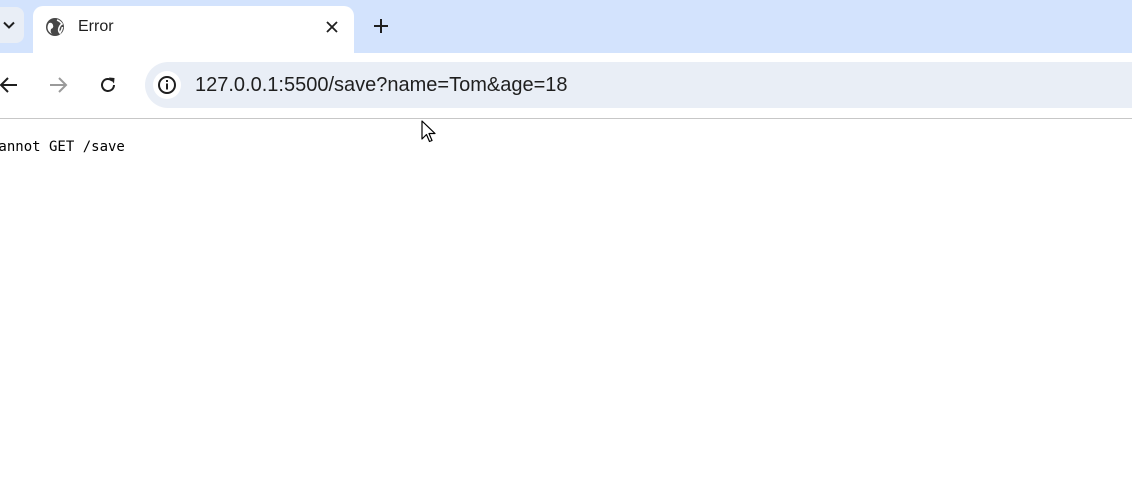  What do you see at coordinates (566, 26) in the screenshot?
I see `tab-strip: Error` at bounding box center [566, 26].